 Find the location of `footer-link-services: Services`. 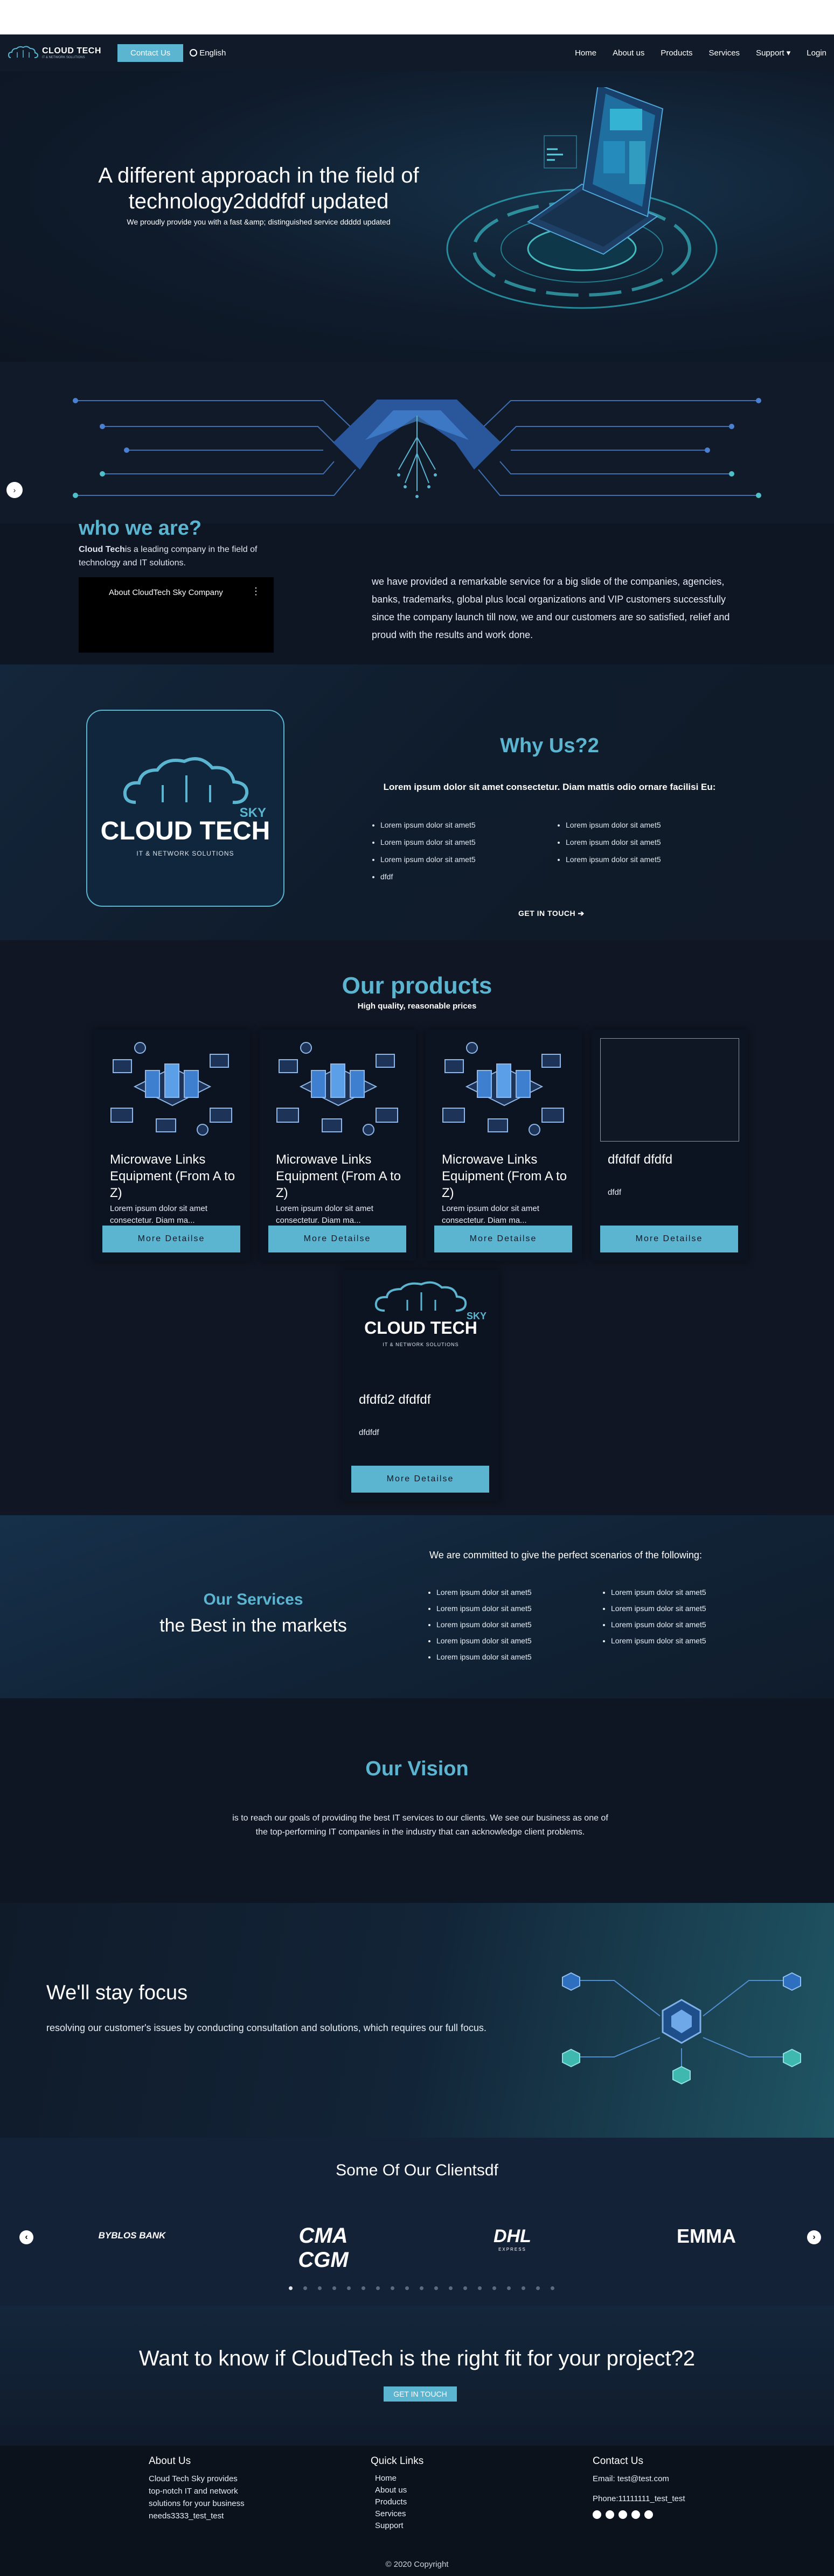

footer-link-services: Services is located at coordinates (399, 2514).